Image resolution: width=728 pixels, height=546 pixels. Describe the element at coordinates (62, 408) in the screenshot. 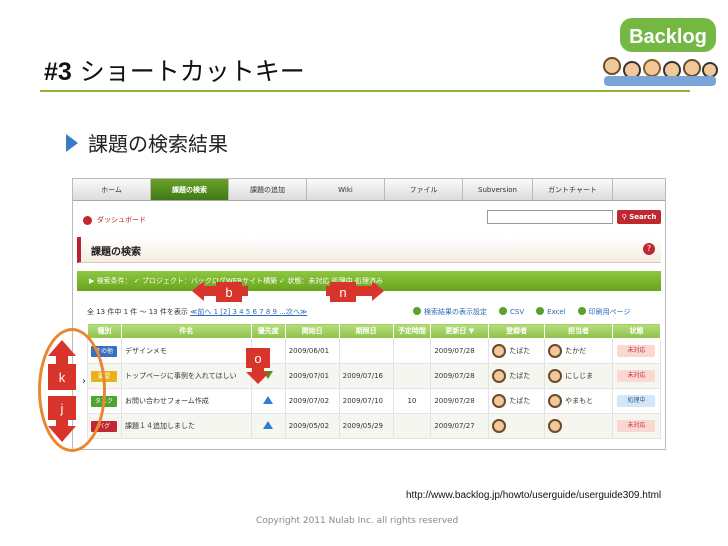

I see `shortcut-key-j: j` at that location.